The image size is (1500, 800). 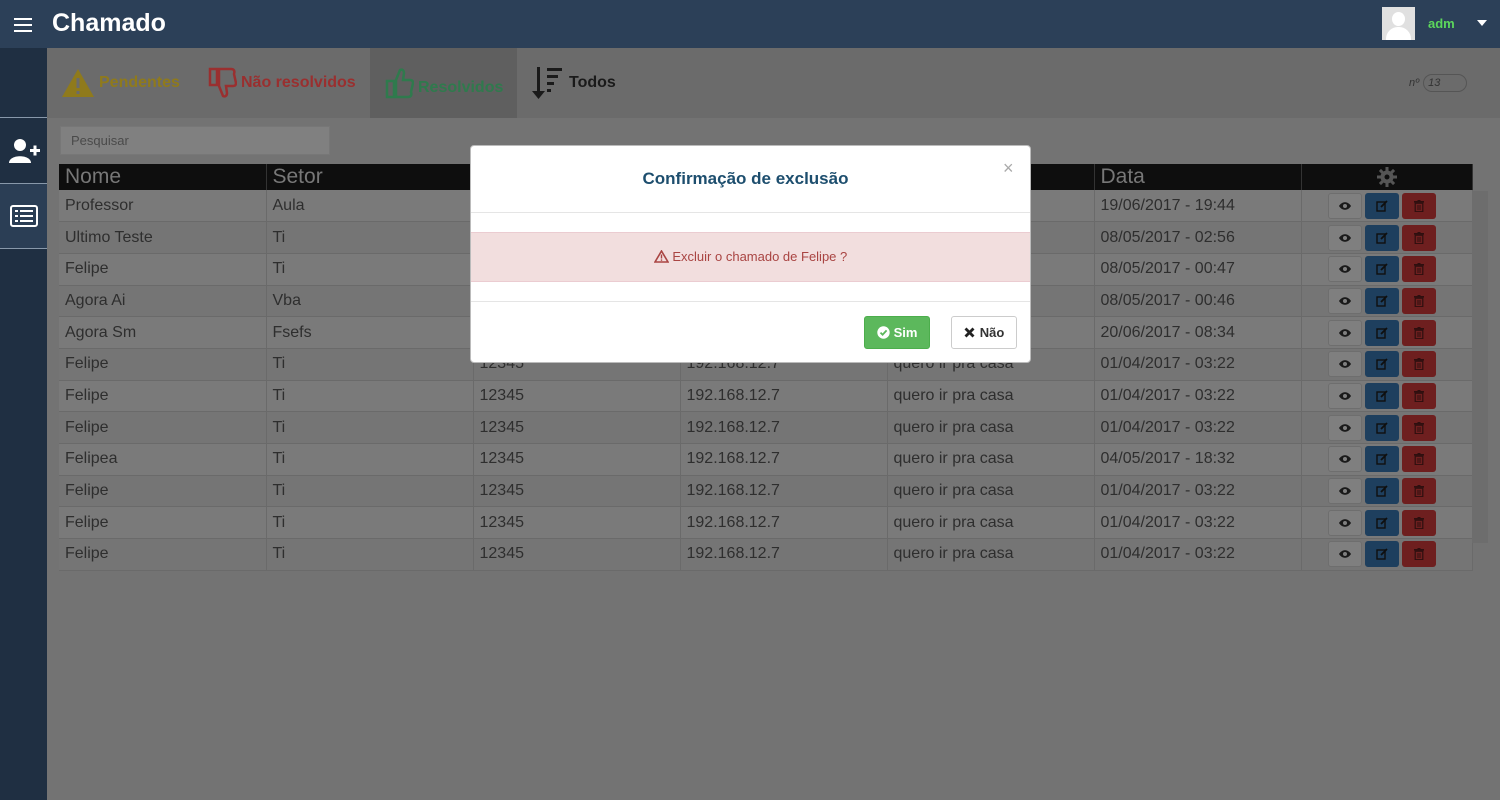 I want to click on counter-prefix: nº, so click(x=1414, y=83).